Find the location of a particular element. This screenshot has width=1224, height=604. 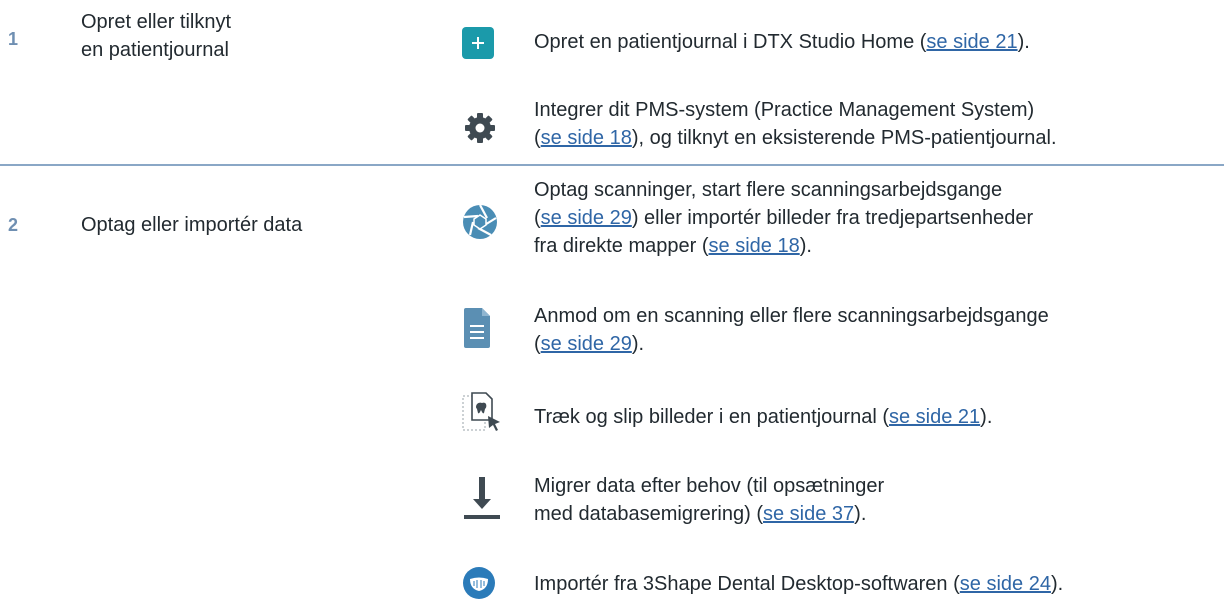

step-title: Opret eller tilknyt en patientjournal is located at coordinates (241, 36).